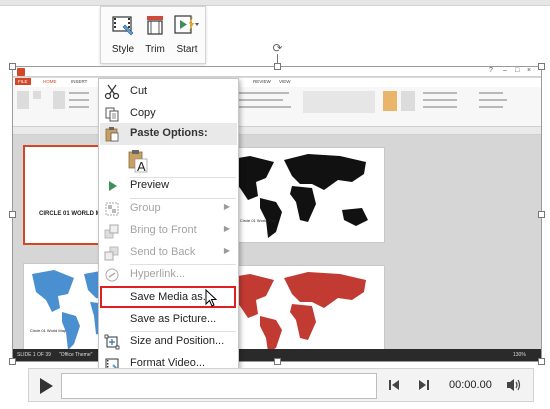 Image resolution: width=550 pixels, height=409 pixels. What do you see at coordinates (424, 385) in the screenshot?
I see `skip-forward-icon` at bounding box center [424, 385].